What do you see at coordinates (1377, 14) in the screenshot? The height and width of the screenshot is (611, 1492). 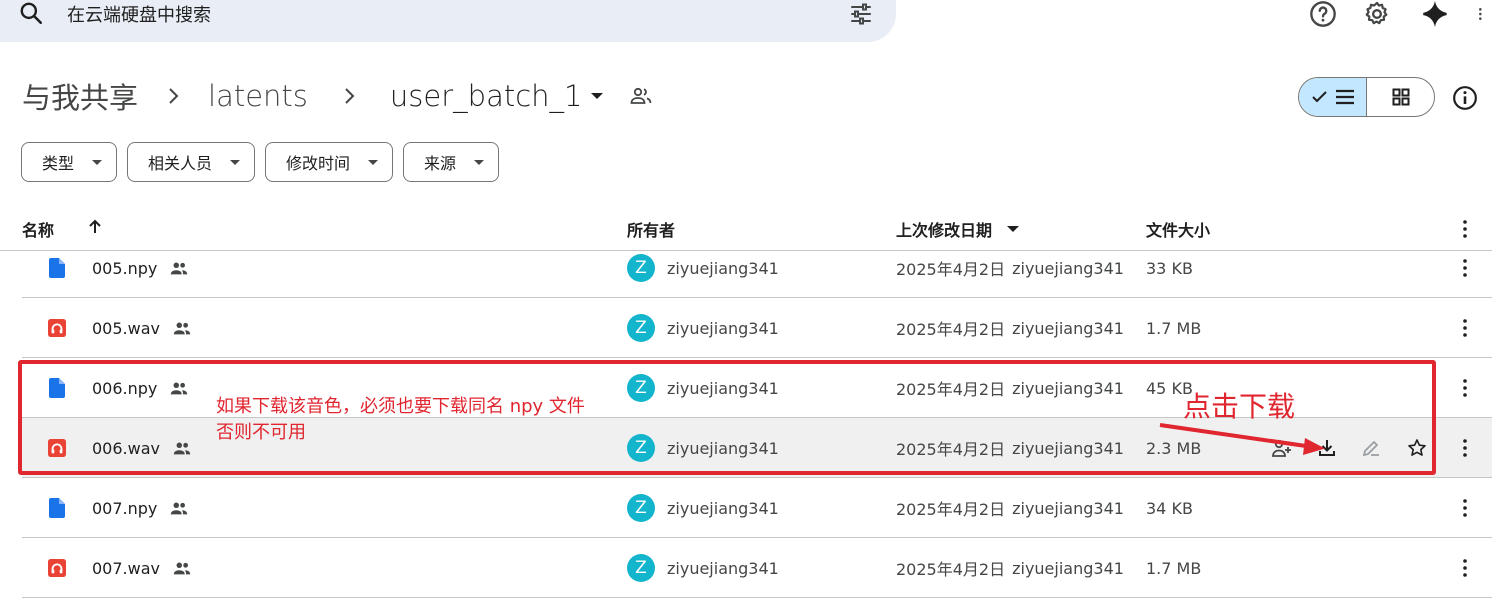 I see `settings-icon` at bounding box center [1377, 14].